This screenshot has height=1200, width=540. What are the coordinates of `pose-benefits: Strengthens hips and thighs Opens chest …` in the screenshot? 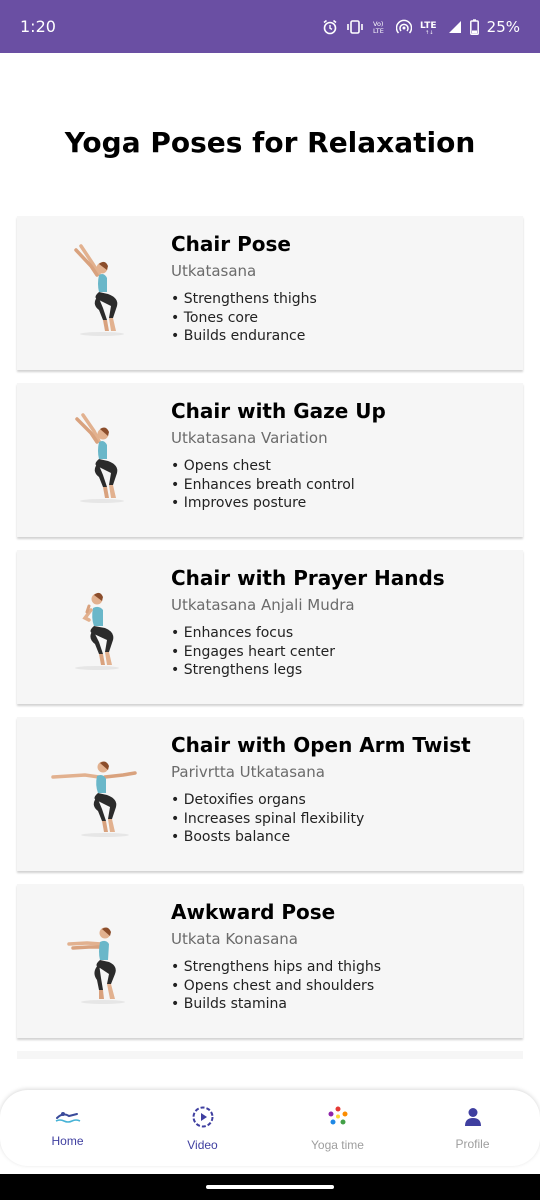 It's located at (276, 986).